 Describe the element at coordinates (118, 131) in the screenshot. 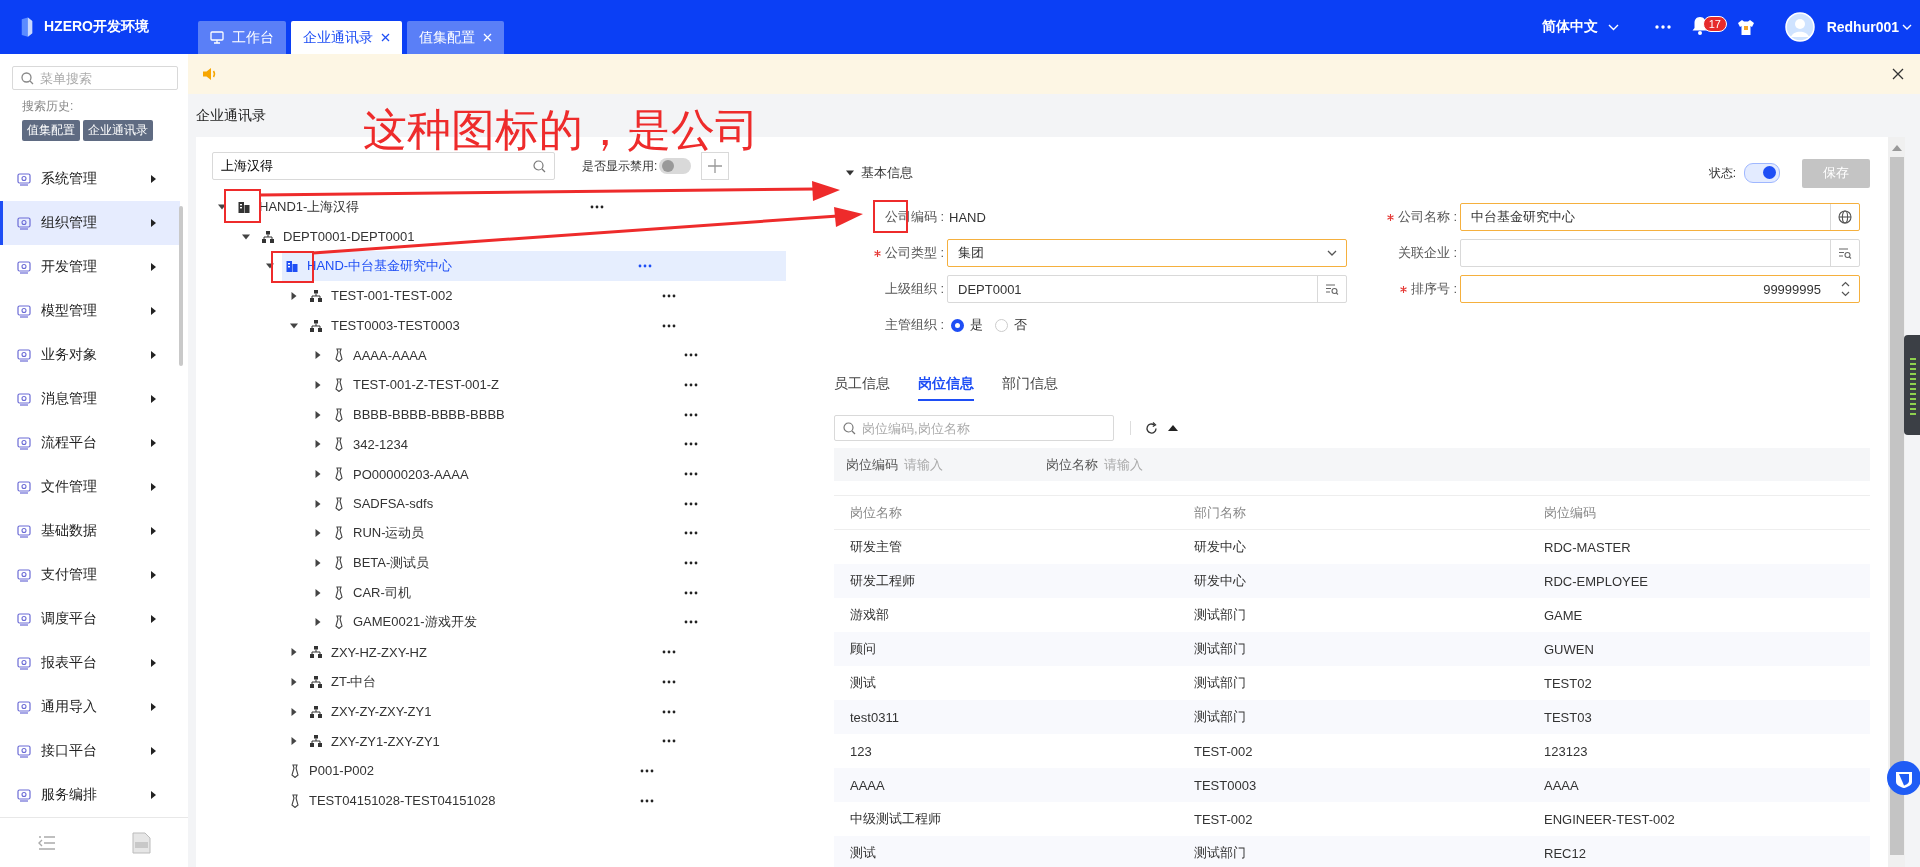

I see `history-tag: 企业通讯录` at that location.